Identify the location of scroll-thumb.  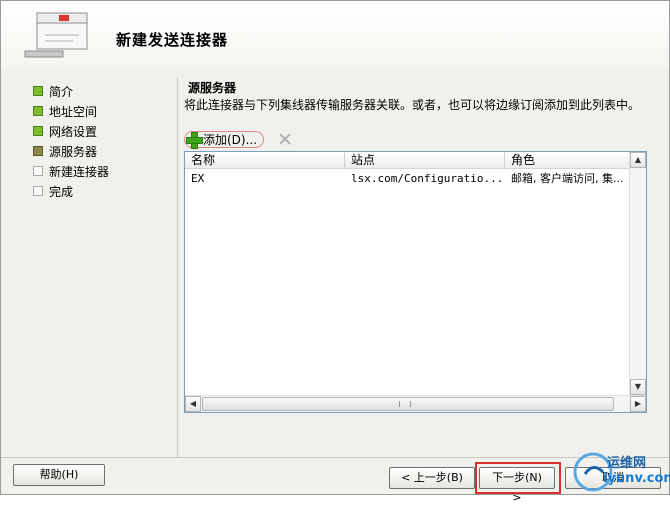
(408, 404).